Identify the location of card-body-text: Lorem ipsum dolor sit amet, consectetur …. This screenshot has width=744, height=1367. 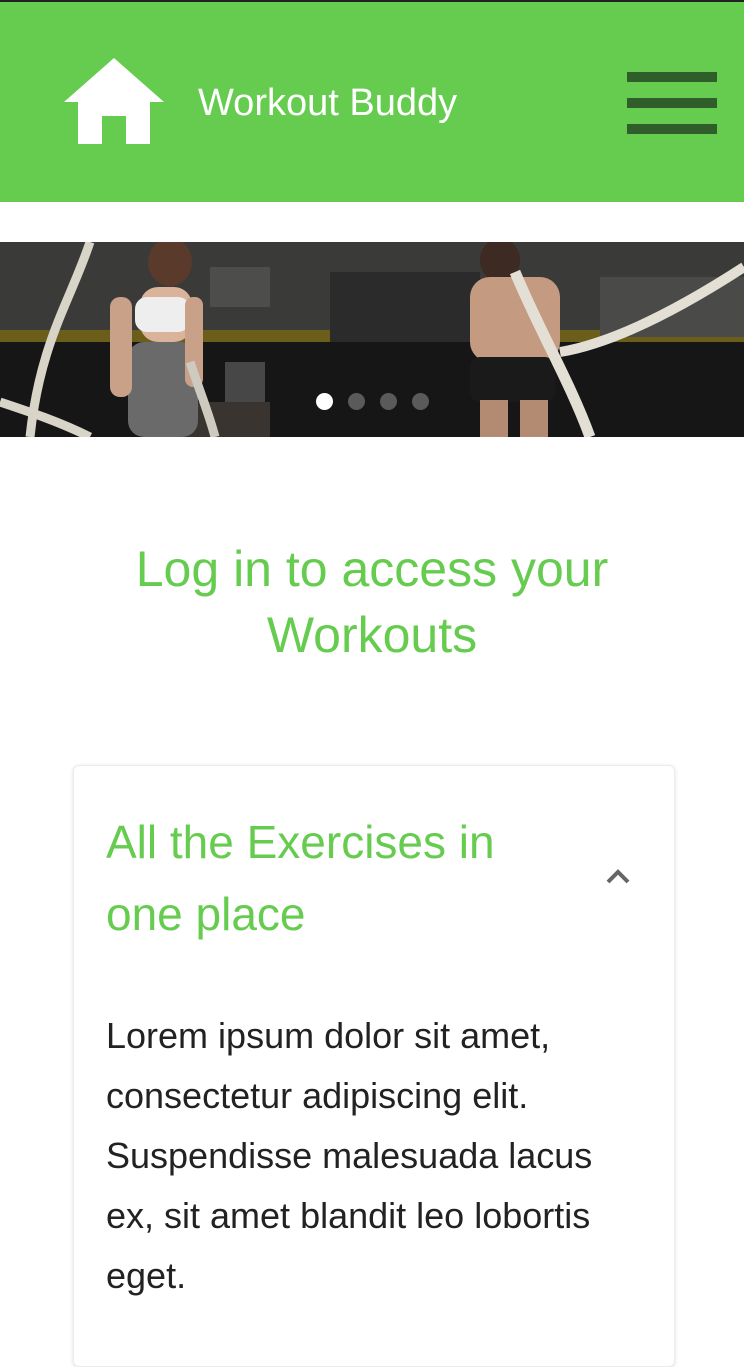
(349, 1155).